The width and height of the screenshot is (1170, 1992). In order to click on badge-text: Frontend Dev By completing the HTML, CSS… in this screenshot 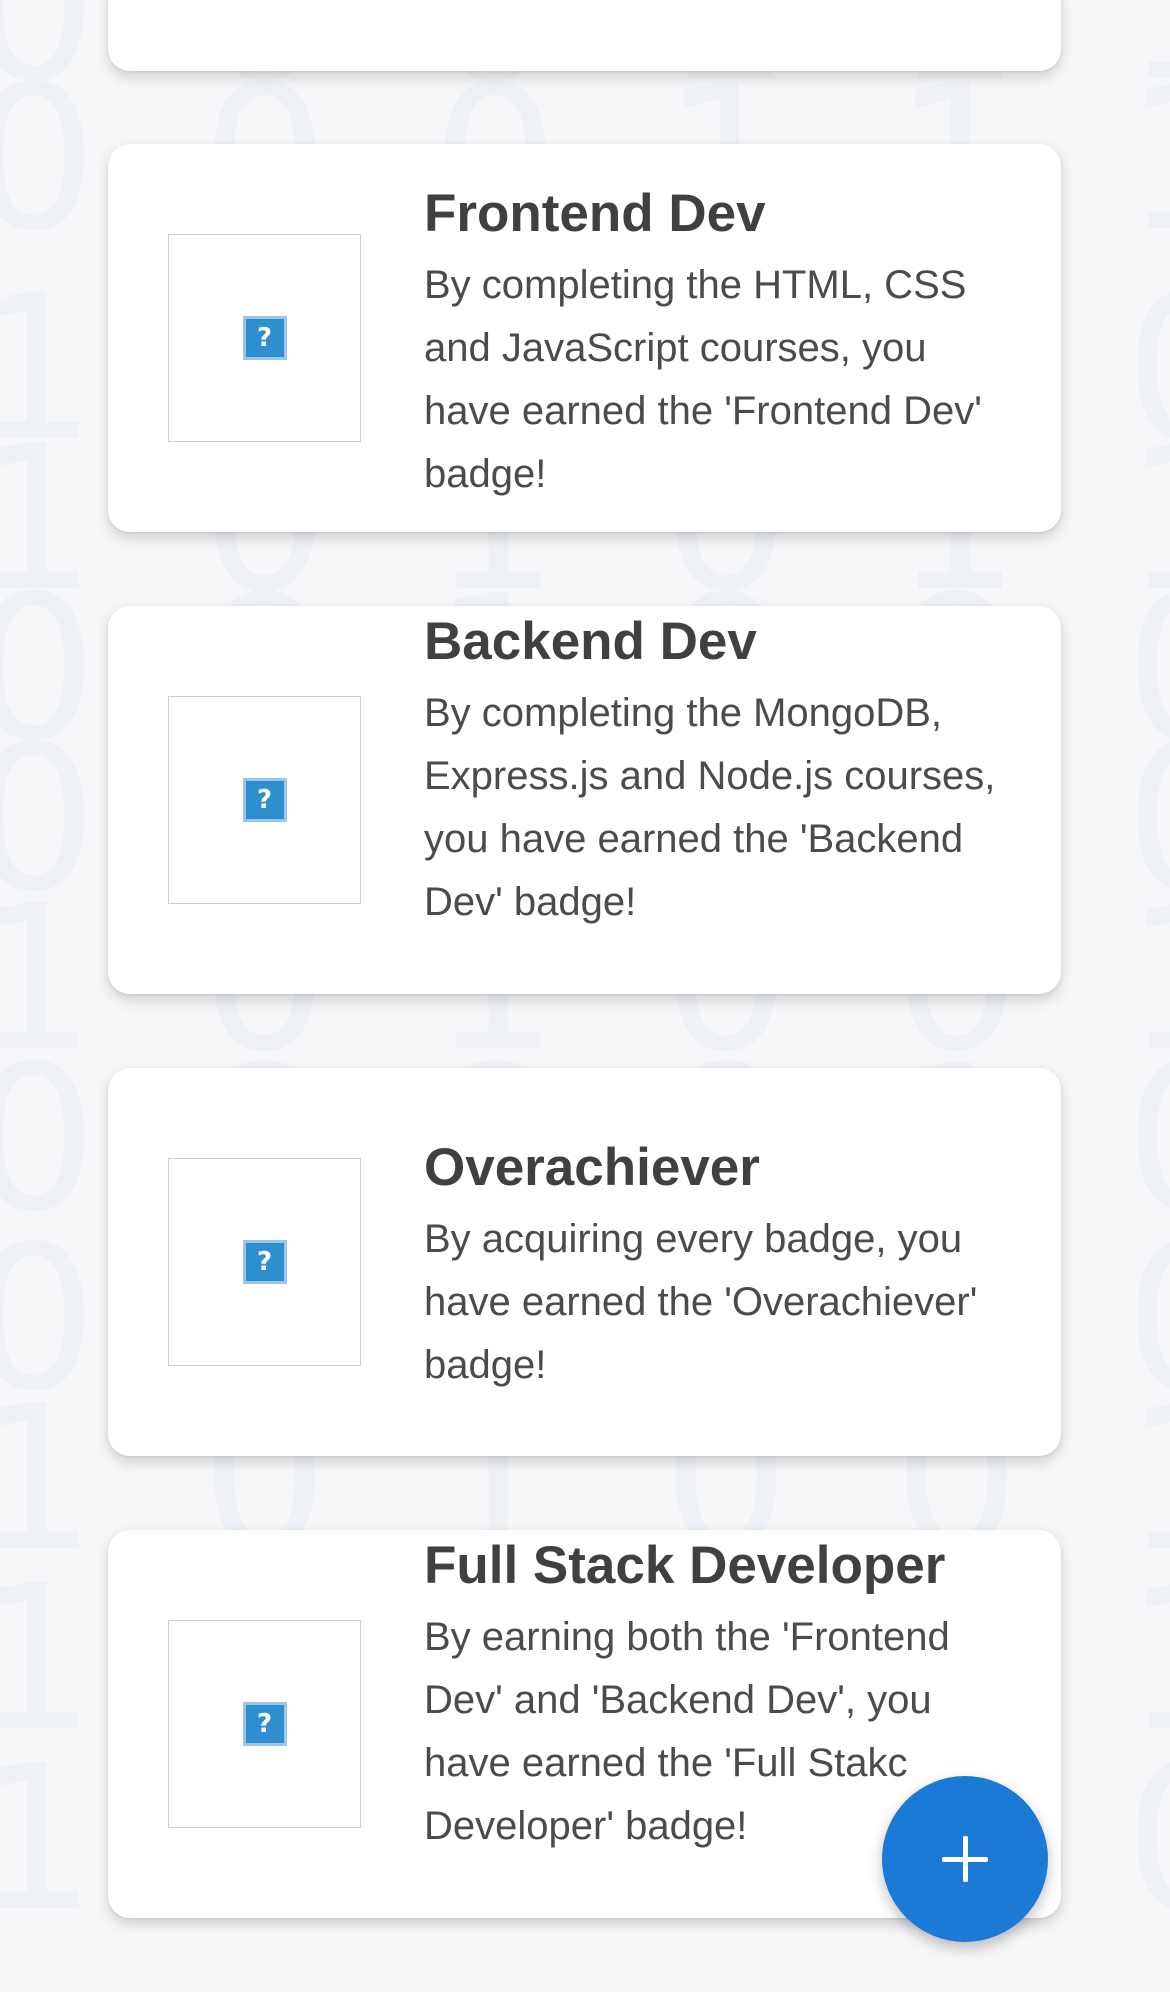, I will do `click(719, 344)`.